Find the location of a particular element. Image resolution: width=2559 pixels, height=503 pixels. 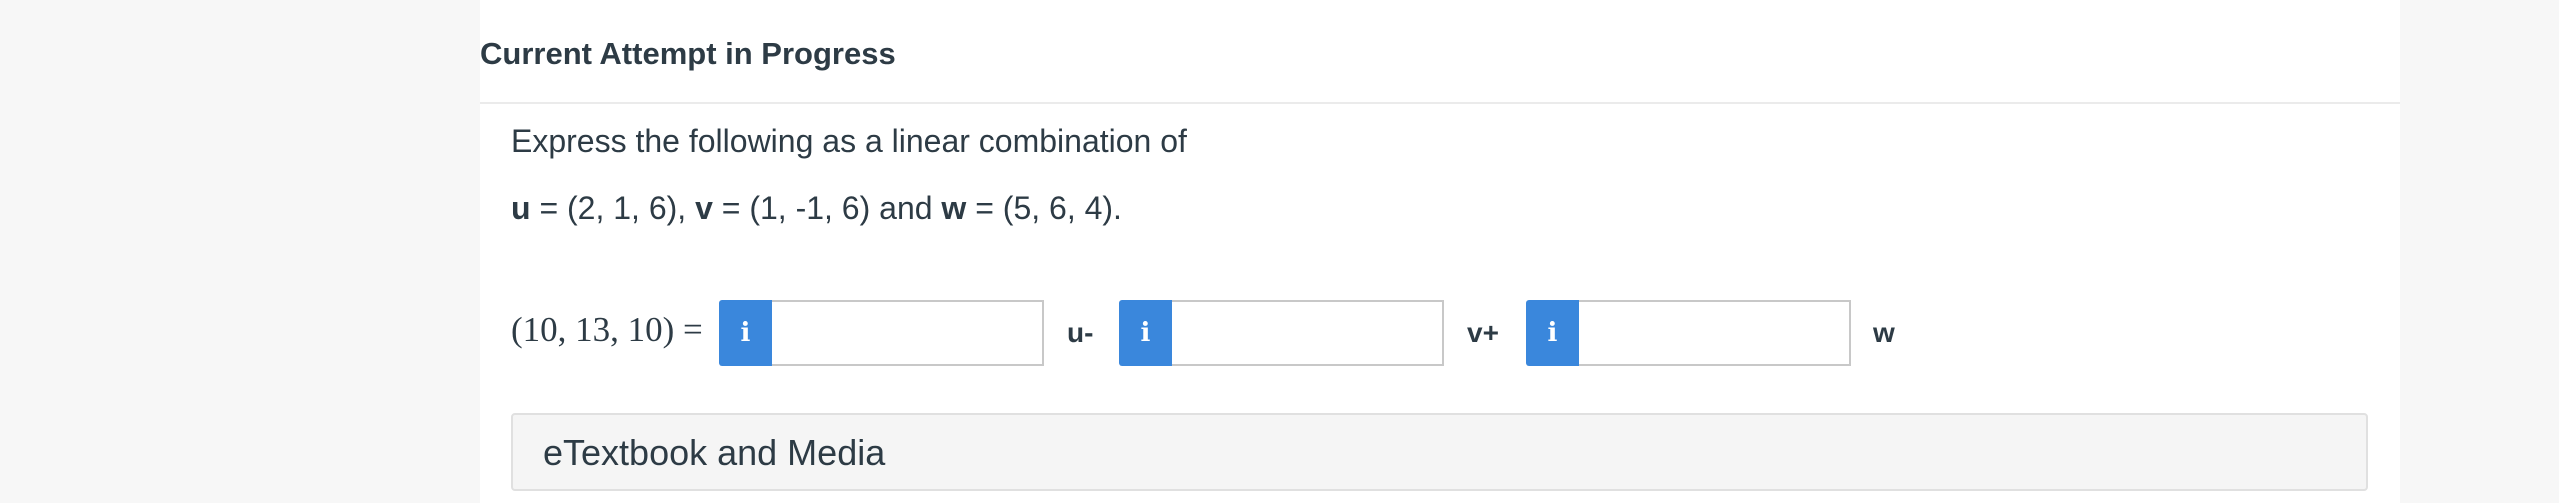

etextbook-media-toggle: eTextbook and Media is located at coordinates (1439, 452).